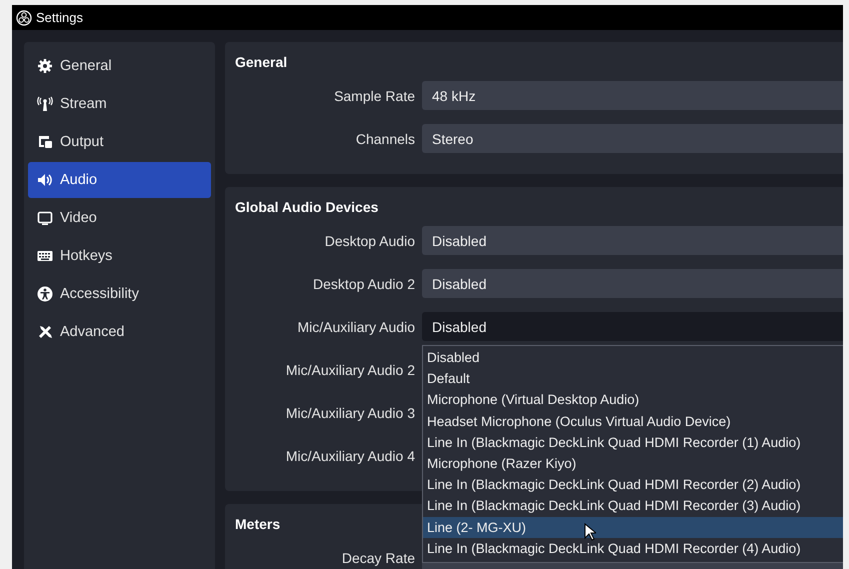 This screenshot has width=849, height=569. What do you see at coordinates (349, 456) in the screenshot?
I see `field-label: Mic/Auxiliary Audio 4` at bounding box center [349, 456].